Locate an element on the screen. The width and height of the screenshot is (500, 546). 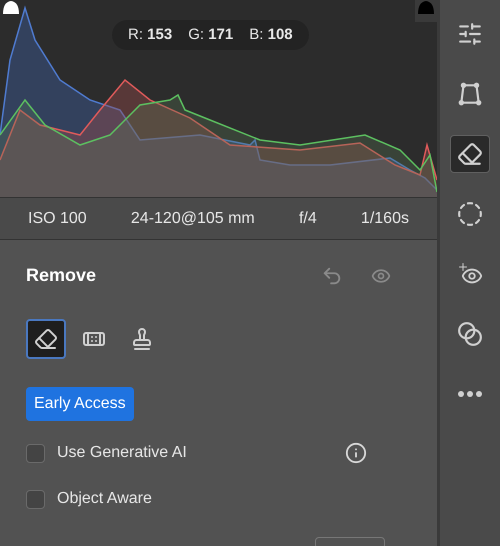
overlapping-circles-icon is located at coordinates (470, 334).